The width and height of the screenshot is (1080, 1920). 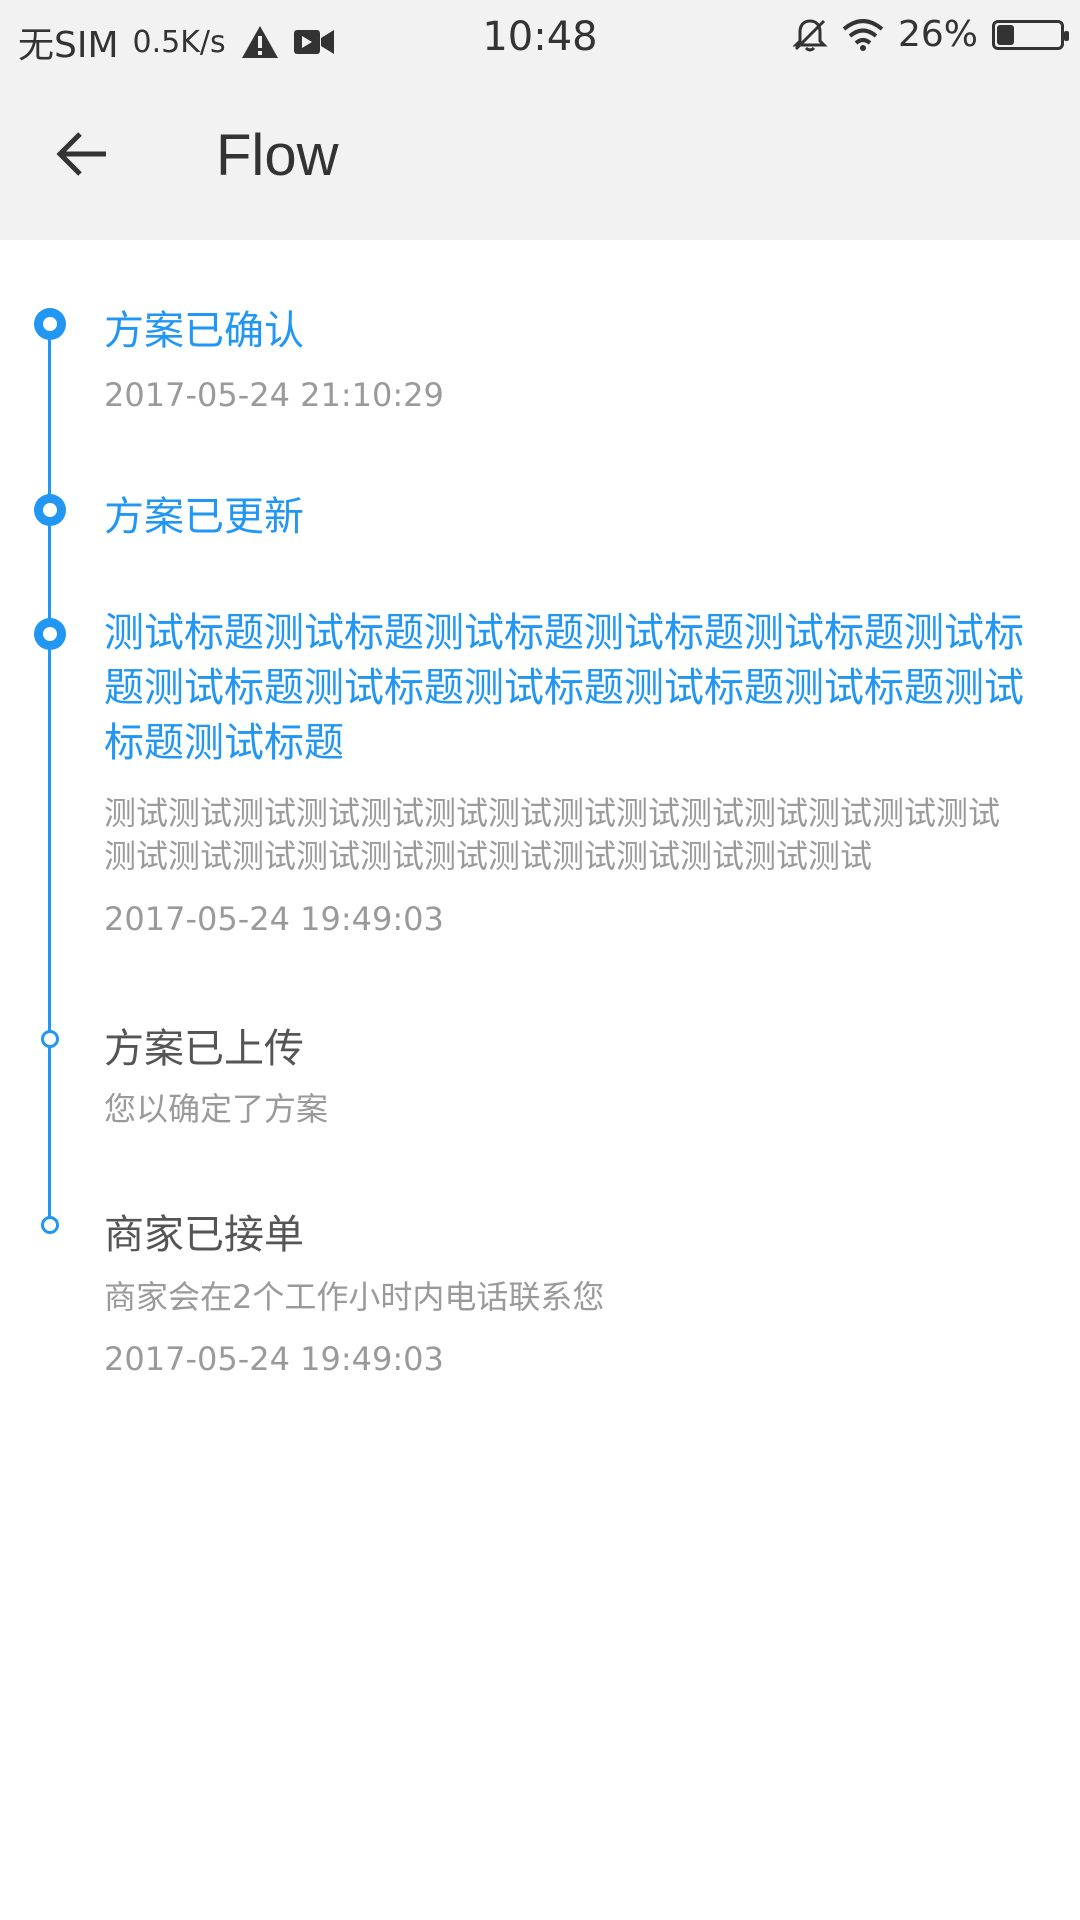 What do you see at coordinates (49, 780) in the screenshot?
I see `timeline-line` at bounding box center [49, 780].